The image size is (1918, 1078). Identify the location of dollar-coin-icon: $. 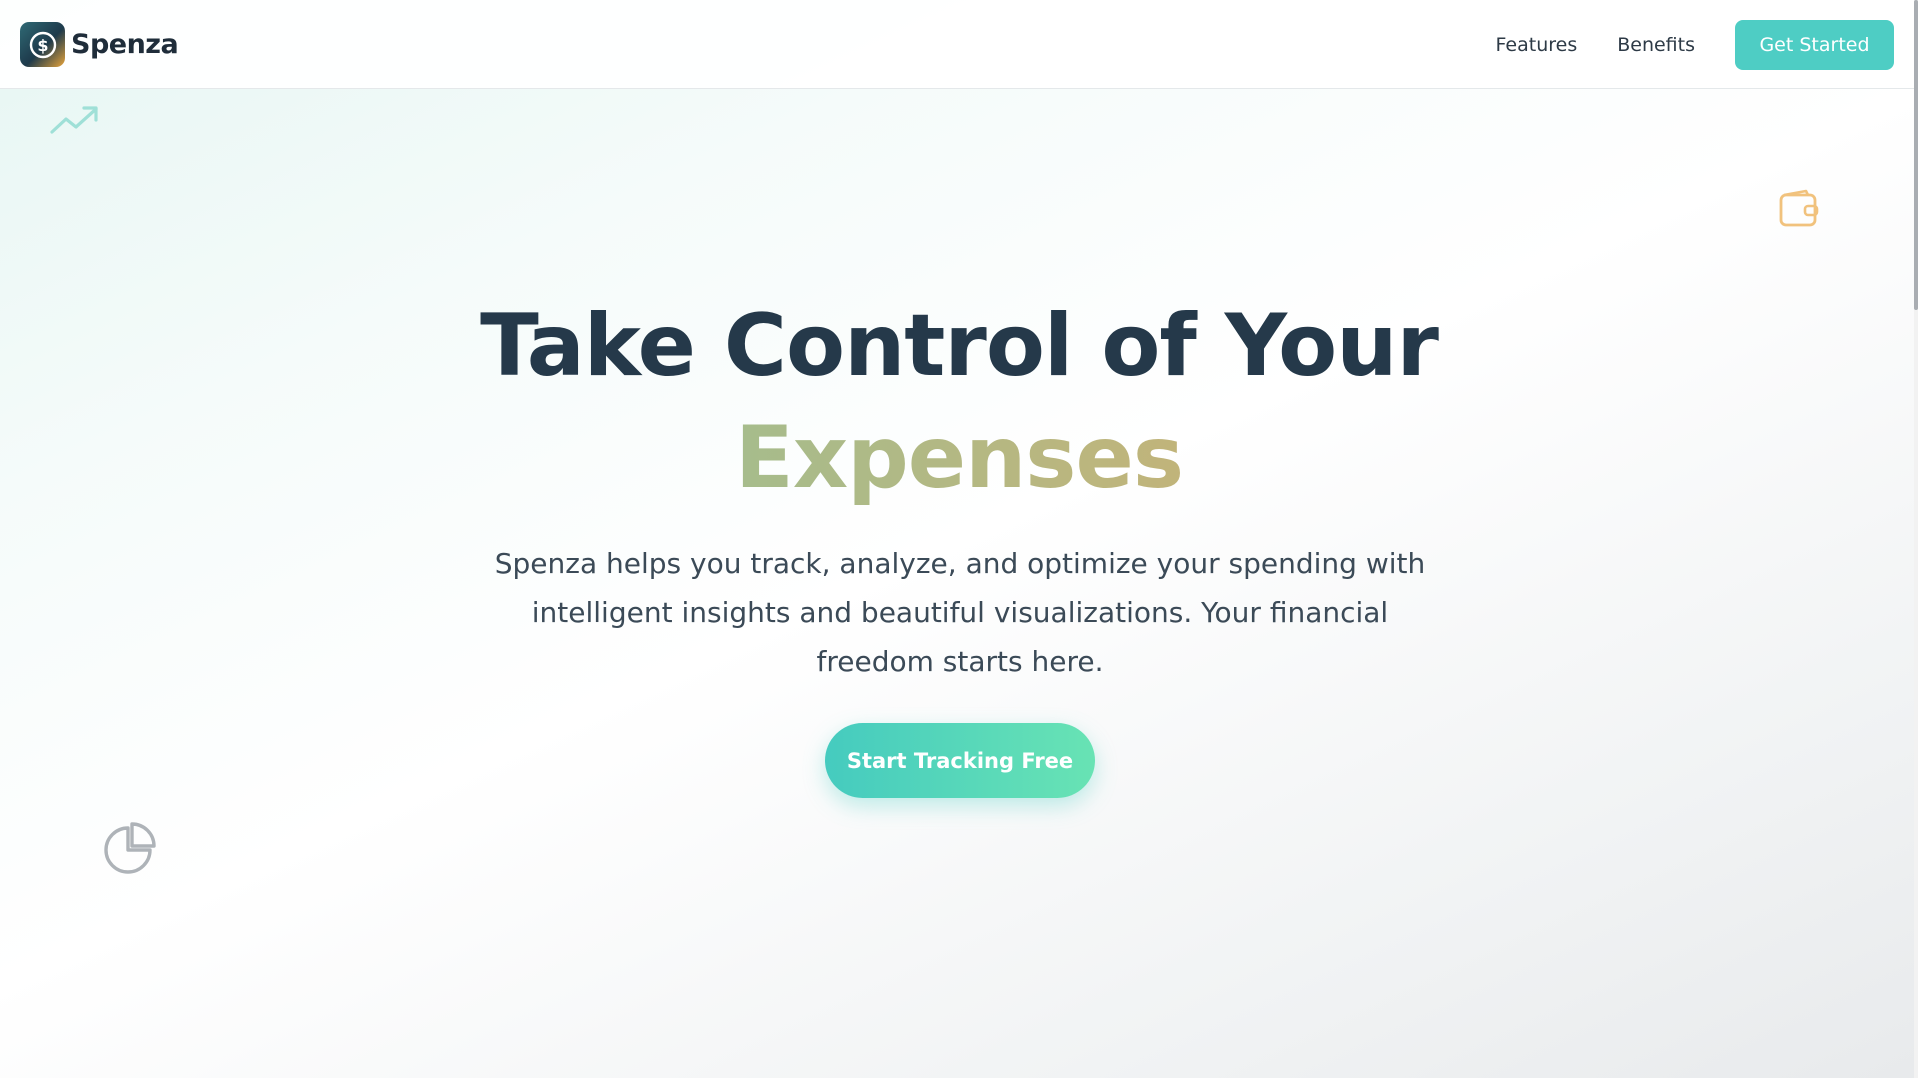
(42, 44).